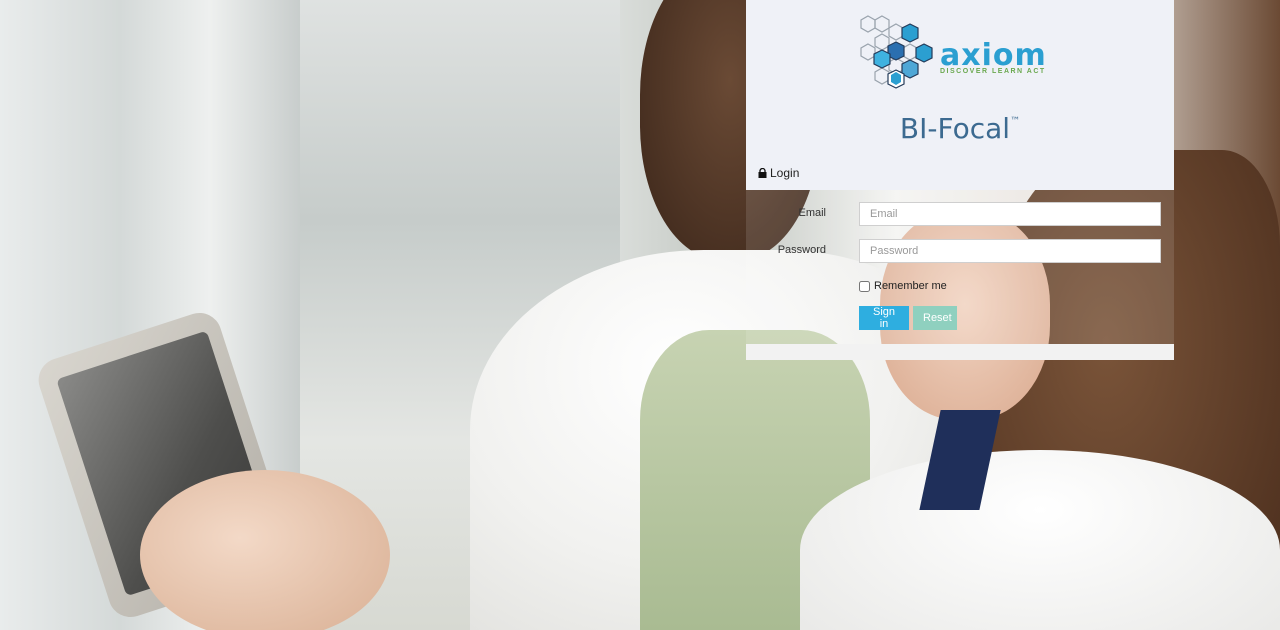 The height and width of the screenshot is (630, 1280). Describe the element at coordinates (935, 318) in the screenshot. I see `reset-button: Reset` at that location.